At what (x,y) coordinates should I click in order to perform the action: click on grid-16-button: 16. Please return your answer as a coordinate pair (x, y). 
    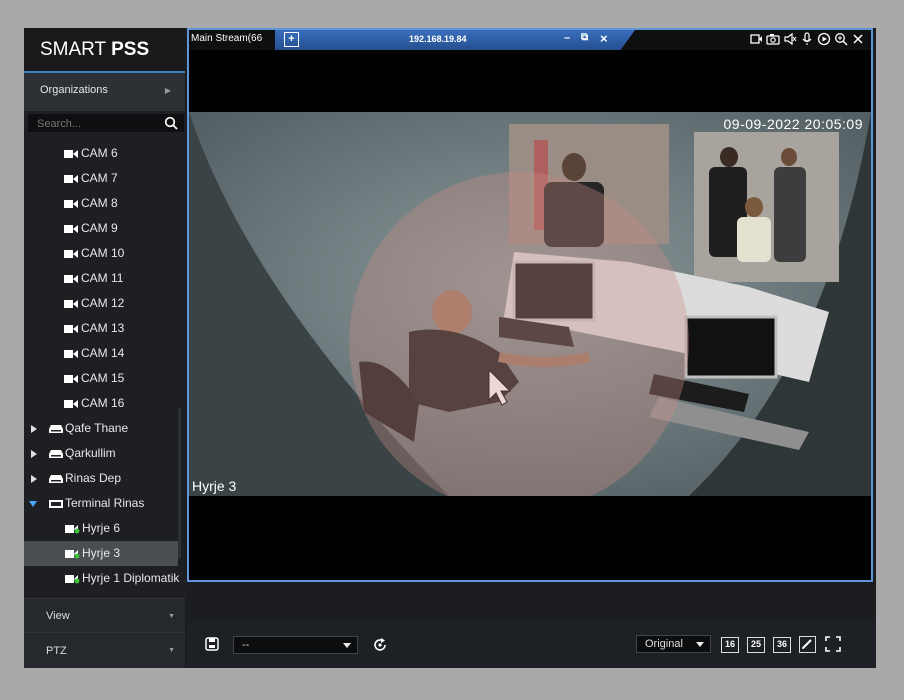
    Looking at the image, I should click on (730, 645).